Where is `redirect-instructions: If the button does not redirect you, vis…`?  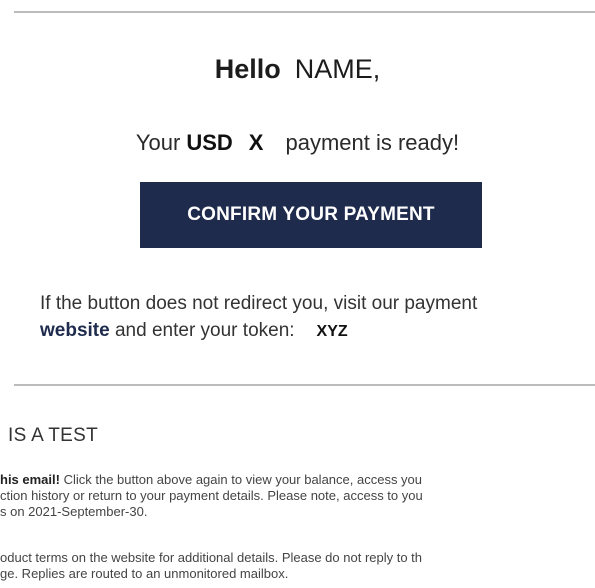 redirect-instructions: If the button does not redirect you, vis… is located at coordinates (317, 317).